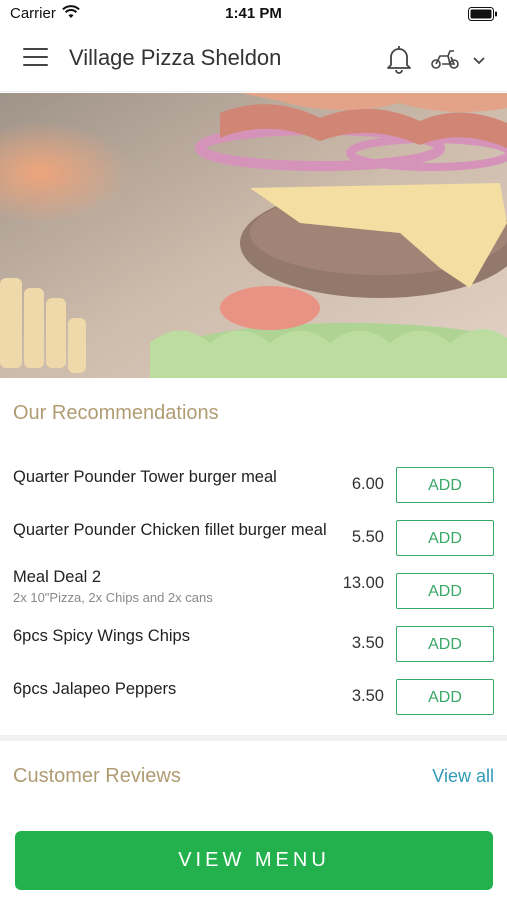 The image size is (507, 900). Describe the element at coordinates (253, 643) in the screenshot. I see `list-item: 6pcs Spicy Wings Chips 3.50 ADD` at that location.